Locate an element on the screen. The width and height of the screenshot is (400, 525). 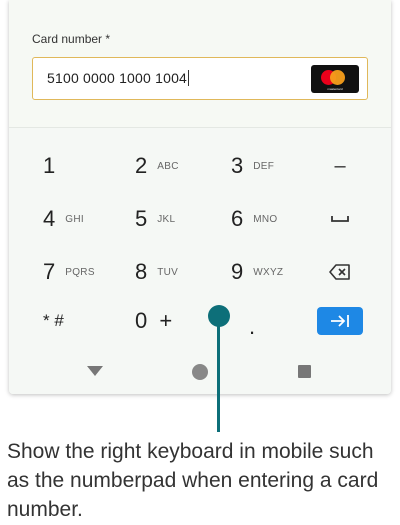
annotation-pointer-dot is located at coordinates (219, 316).